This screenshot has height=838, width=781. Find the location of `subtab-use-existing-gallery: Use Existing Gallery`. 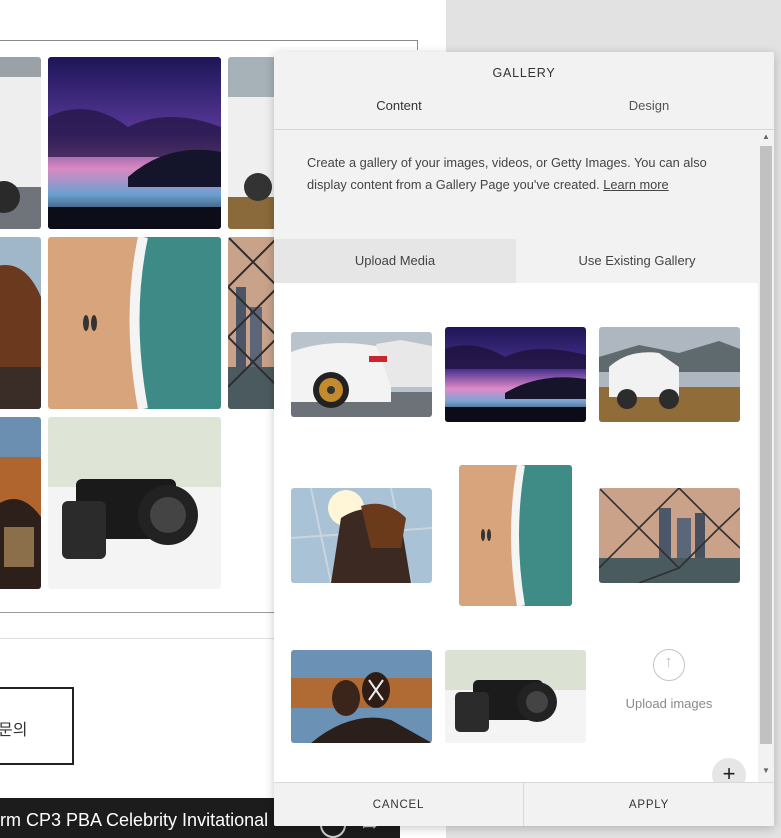

subtab-use-existing-gallery: Use Existing Gallery is located at coordinates (637, 261).